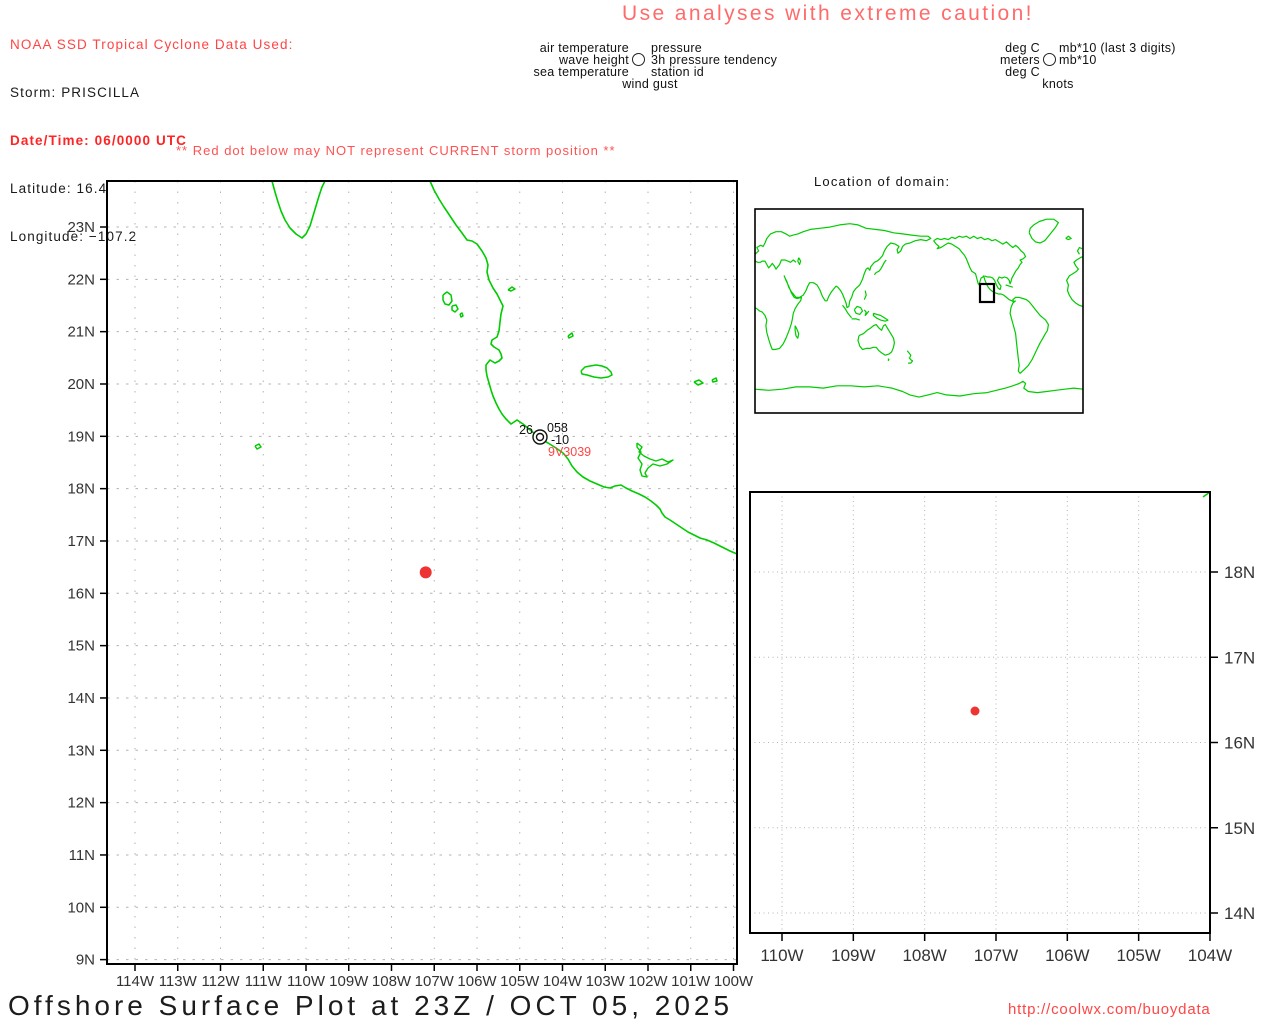 The image size is (1280, 1024). Describe the element at coordinates (540, 437) in the screenshot. I see `station-circle-inner` at that location.